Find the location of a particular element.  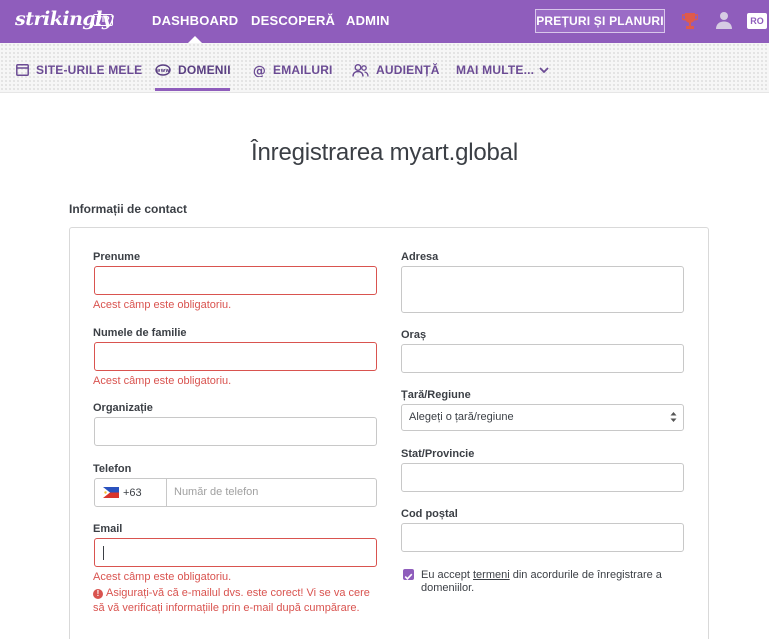

subnav-domains: www DOMENII is located at coordinates (193, 70).